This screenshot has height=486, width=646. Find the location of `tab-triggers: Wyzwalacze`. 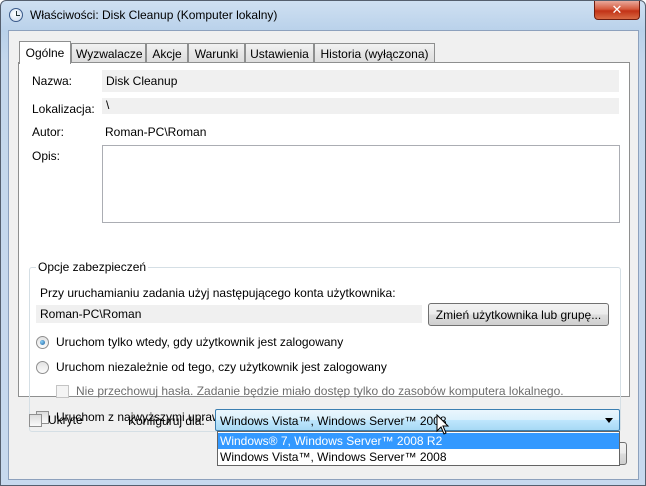

tab-triggers: Wyzwalacze is located at coordinates (108, 53).